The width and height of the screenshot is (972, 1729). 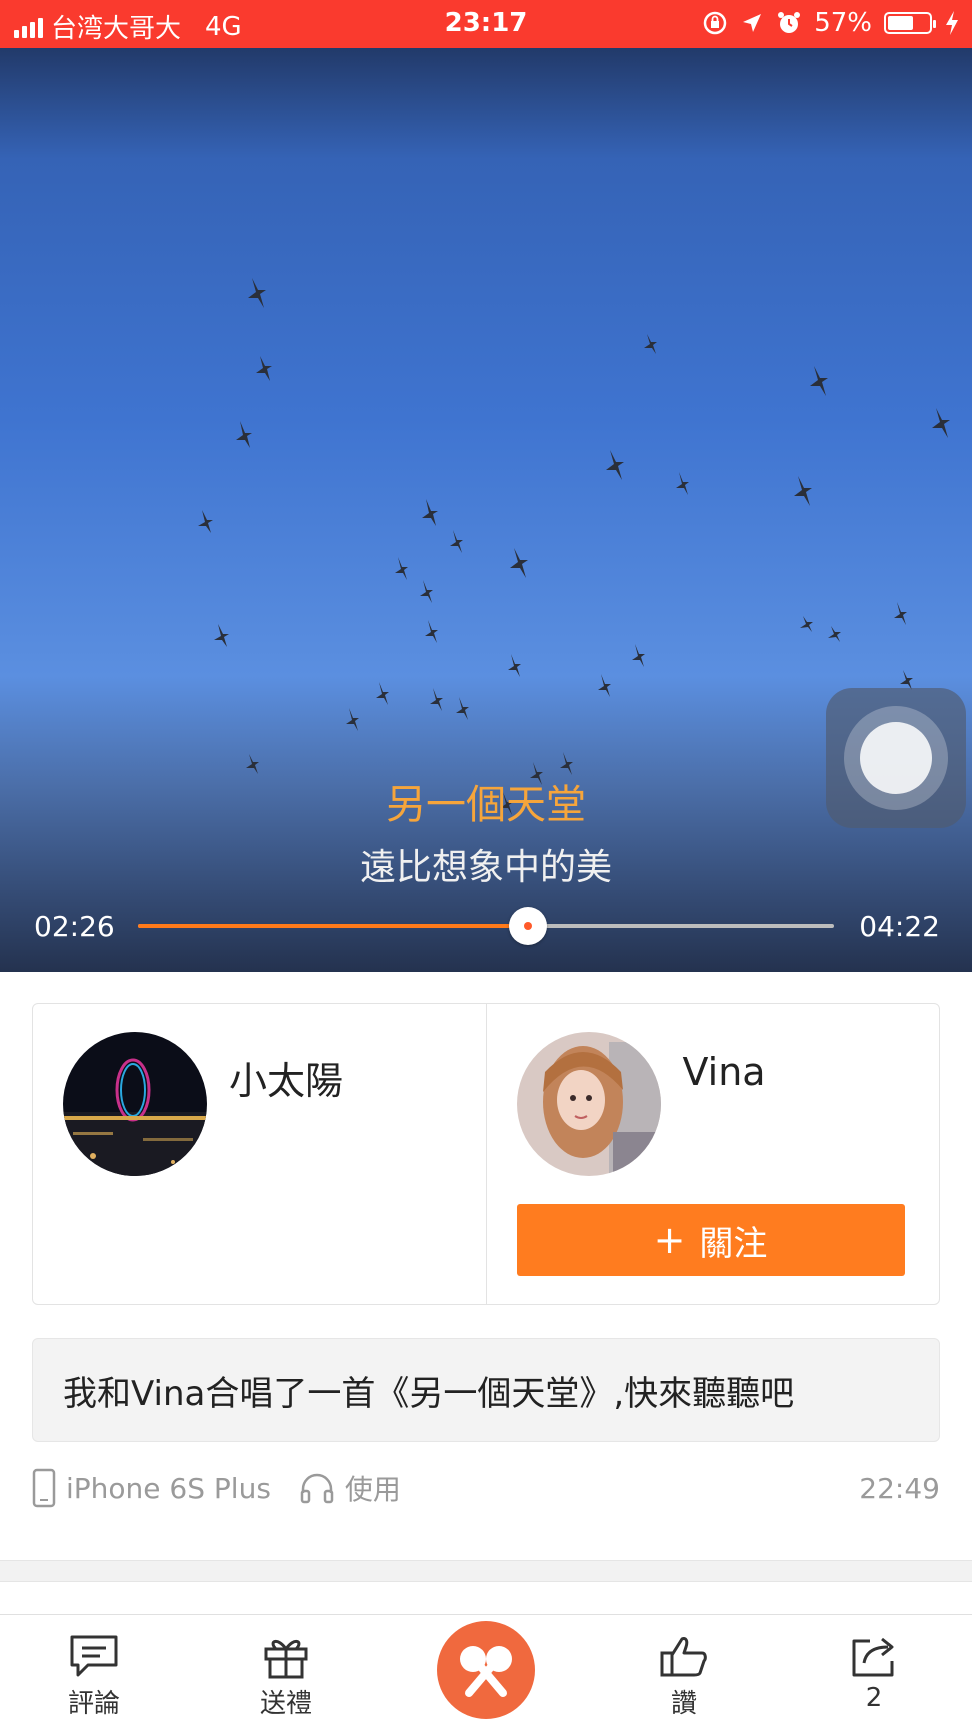 What do you see at coordinates (486, 1488) in the screenshot?
I see `post-meta: iPhone 6S Plus 使用 22:49` at bounding box center [486, 1488].